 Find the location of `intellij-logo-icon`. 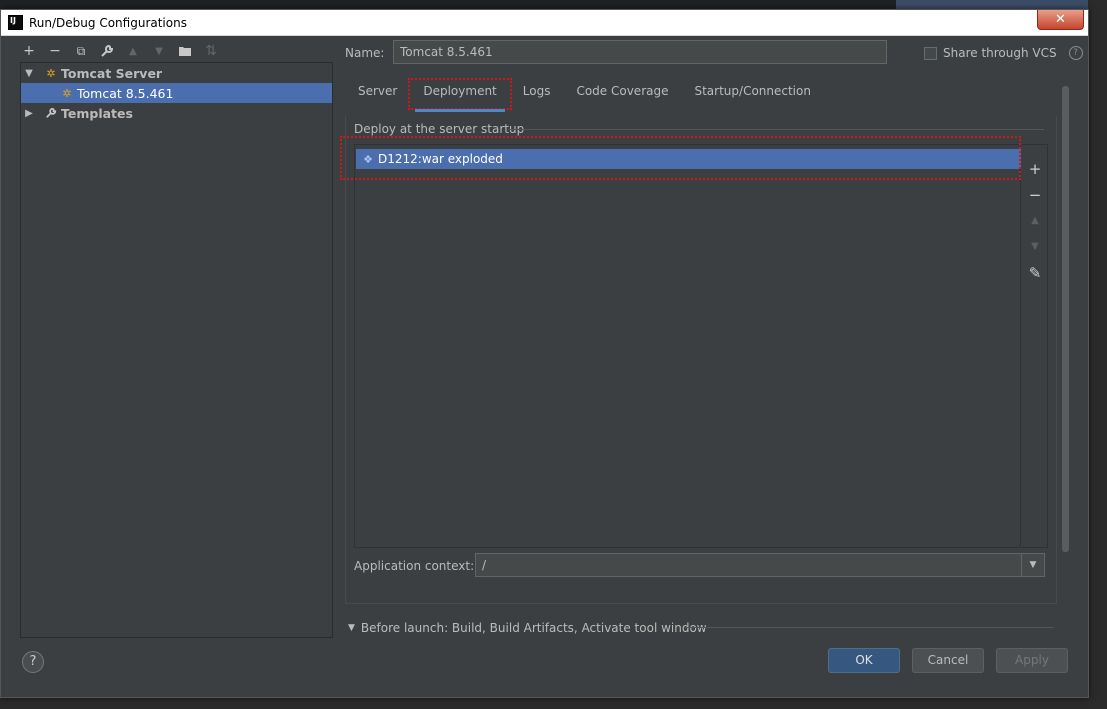

intellij-logo-icon is located at coordinates (15, 22).